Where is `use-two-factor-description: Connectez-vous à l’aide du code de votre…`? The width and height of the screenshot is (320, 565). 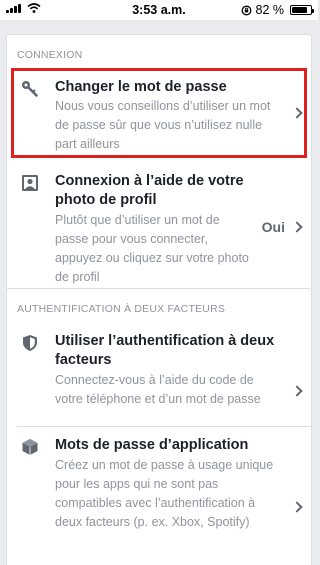
use-two-factor-description: Connectez-vous à l’aide du code de votre… is located at coordinates (158, 389).